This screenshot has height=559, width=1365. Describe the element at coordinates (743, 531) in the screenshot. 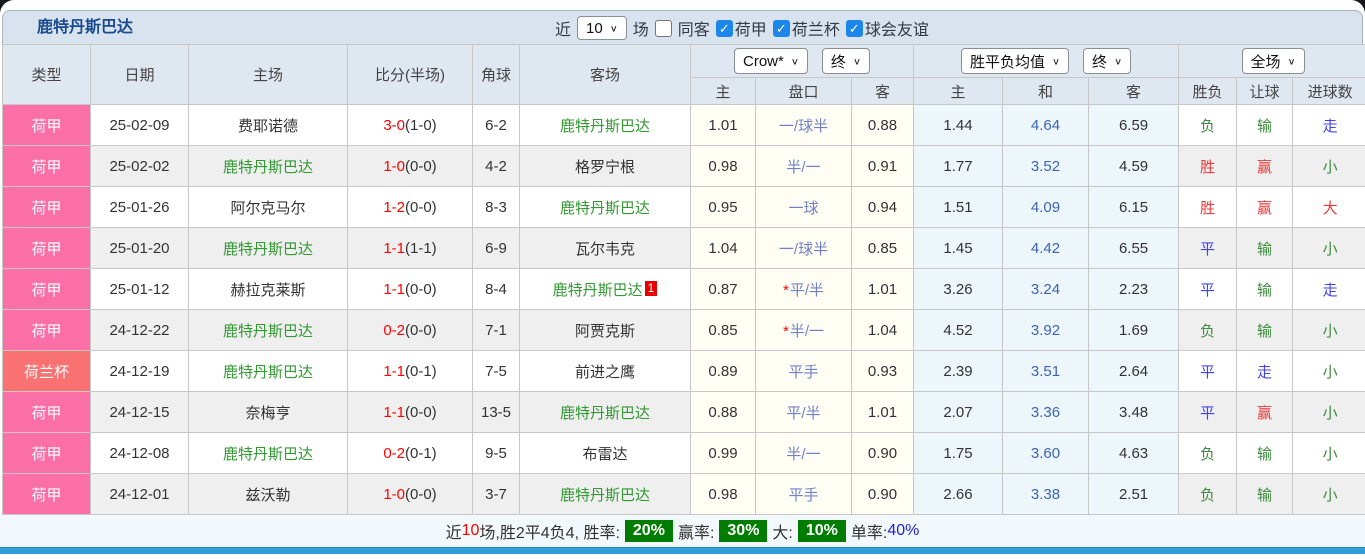

I see `handicap-win-rate-badge: 30%` at that location.